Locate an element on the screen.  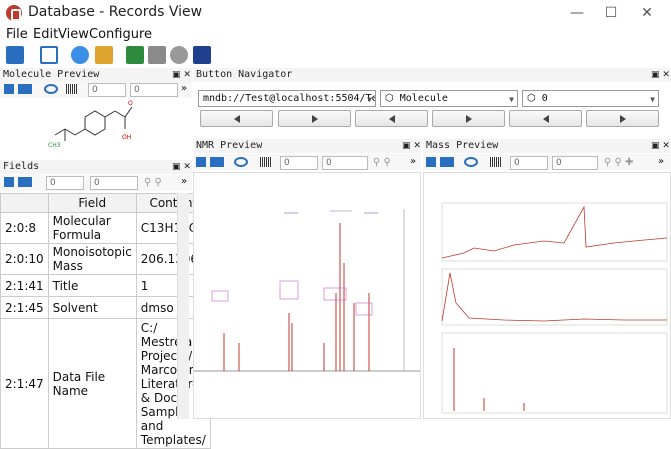
row-id: 2:0:8 is located at coordinates (24, 228).